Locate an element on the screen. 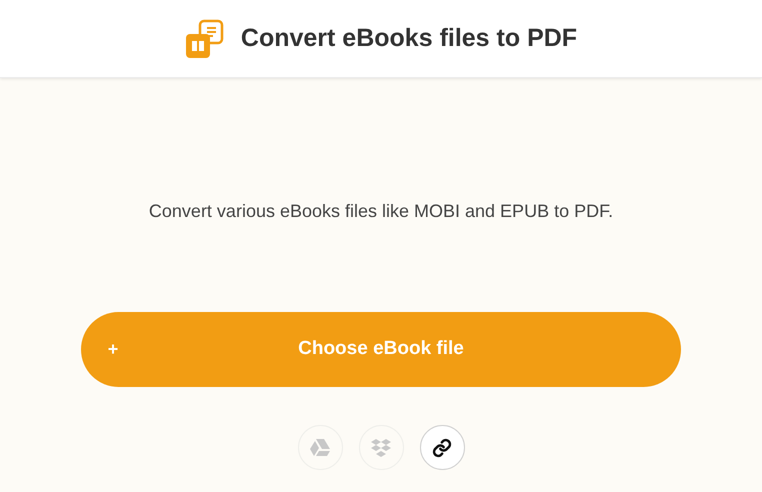 This screenshot has width=762, height=492. description-text: Convert various eBooks files like MOBI and EPUB to PDF. is located at coordinates (381, 211).